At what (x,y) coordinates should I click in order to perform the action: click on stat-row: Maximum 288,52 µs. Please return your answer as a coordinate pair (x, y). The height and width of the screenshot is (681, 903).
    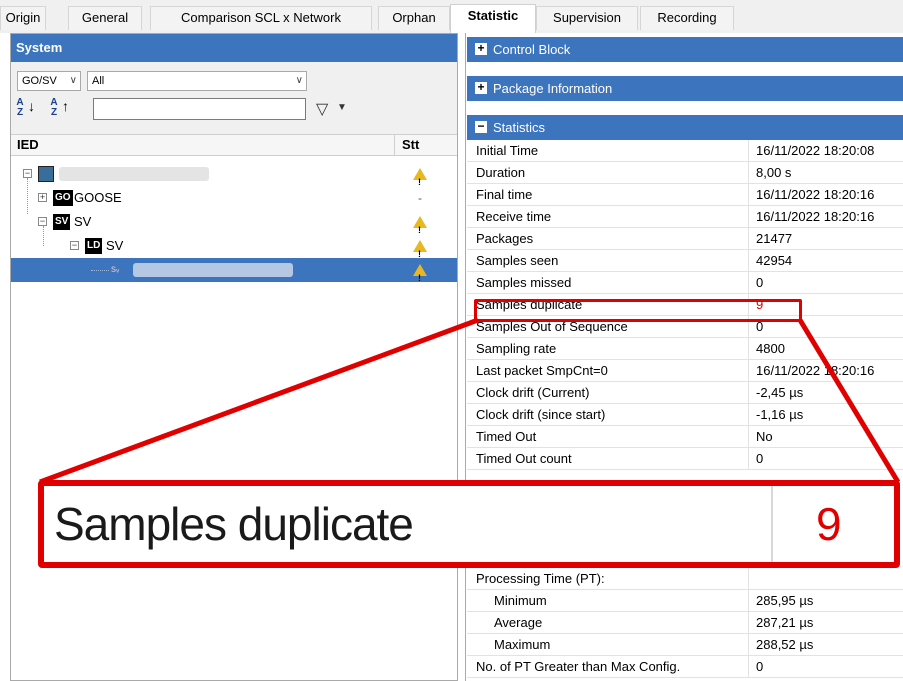
    Looking at the image, I should click on (685, 645).